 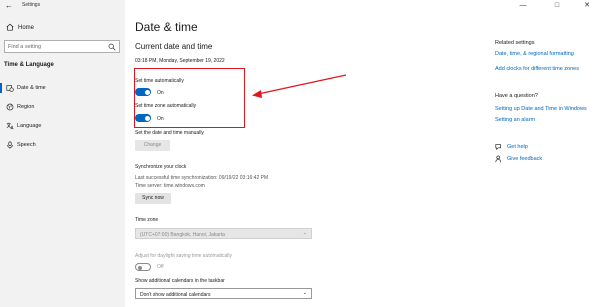 What do you see at coordinates (170, 186) in the screenshot?
I see `time-server-text: Time server: time.windows.com` at bounding box center [170, 186].